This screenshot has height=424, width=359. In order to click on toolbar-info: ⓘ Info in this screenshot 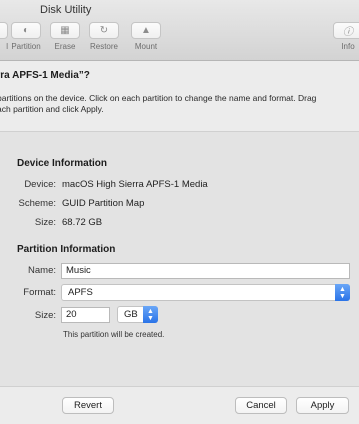, I will do `click(346, 36)`.